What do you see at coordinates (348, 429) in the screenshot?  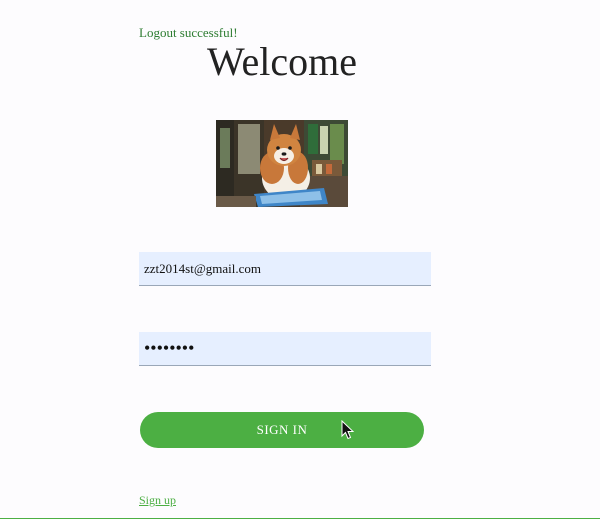 I see `mouse-cursor-icon` at bounding box center [348, 429].